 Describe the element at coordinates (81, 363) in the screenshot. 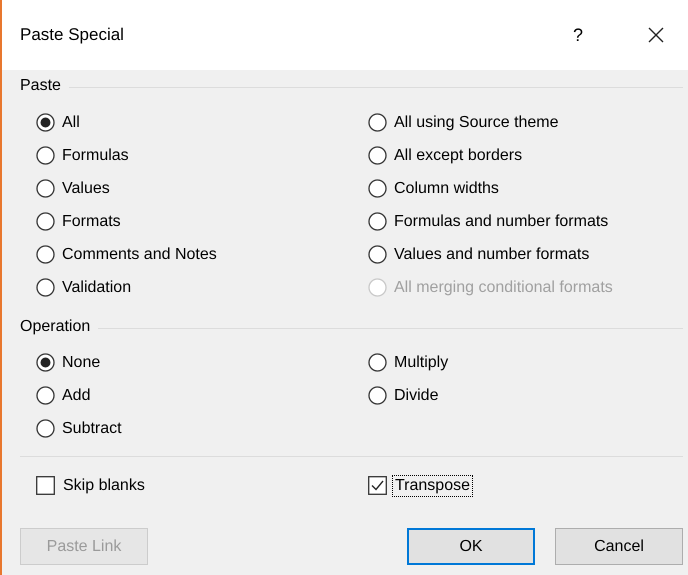

I see `option-label: None` at that location.